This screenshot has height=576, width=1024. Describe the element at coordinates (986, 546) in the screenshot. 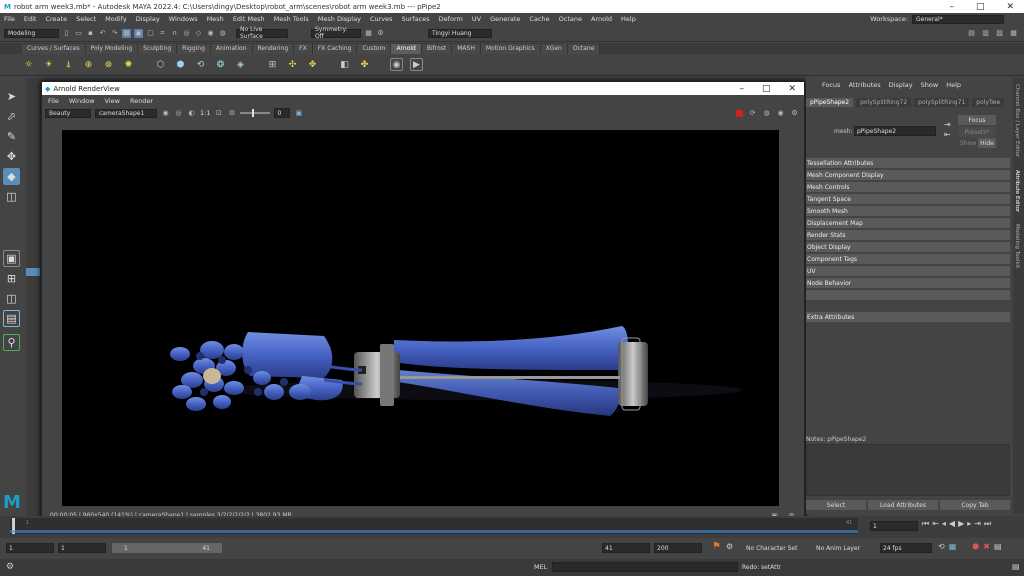

I see `cache-settings-icon: ✖` at that location.